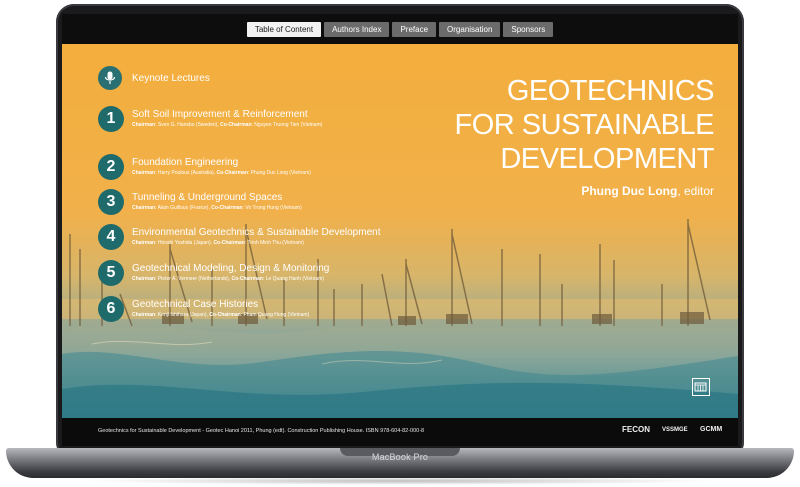 The height and width of the screenshot is (487, 800). I want to click on tab-authors-index: Authors Index, so click(357, 29).